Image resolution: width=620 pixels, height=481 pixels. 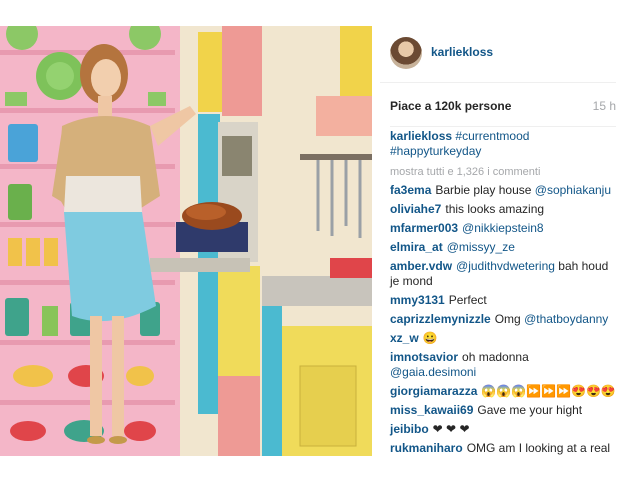 I want to click on comment-item: giorgiamarazza 😱😱😱⏩⏩⏩😍😍😍, so click(x=503, y=391).